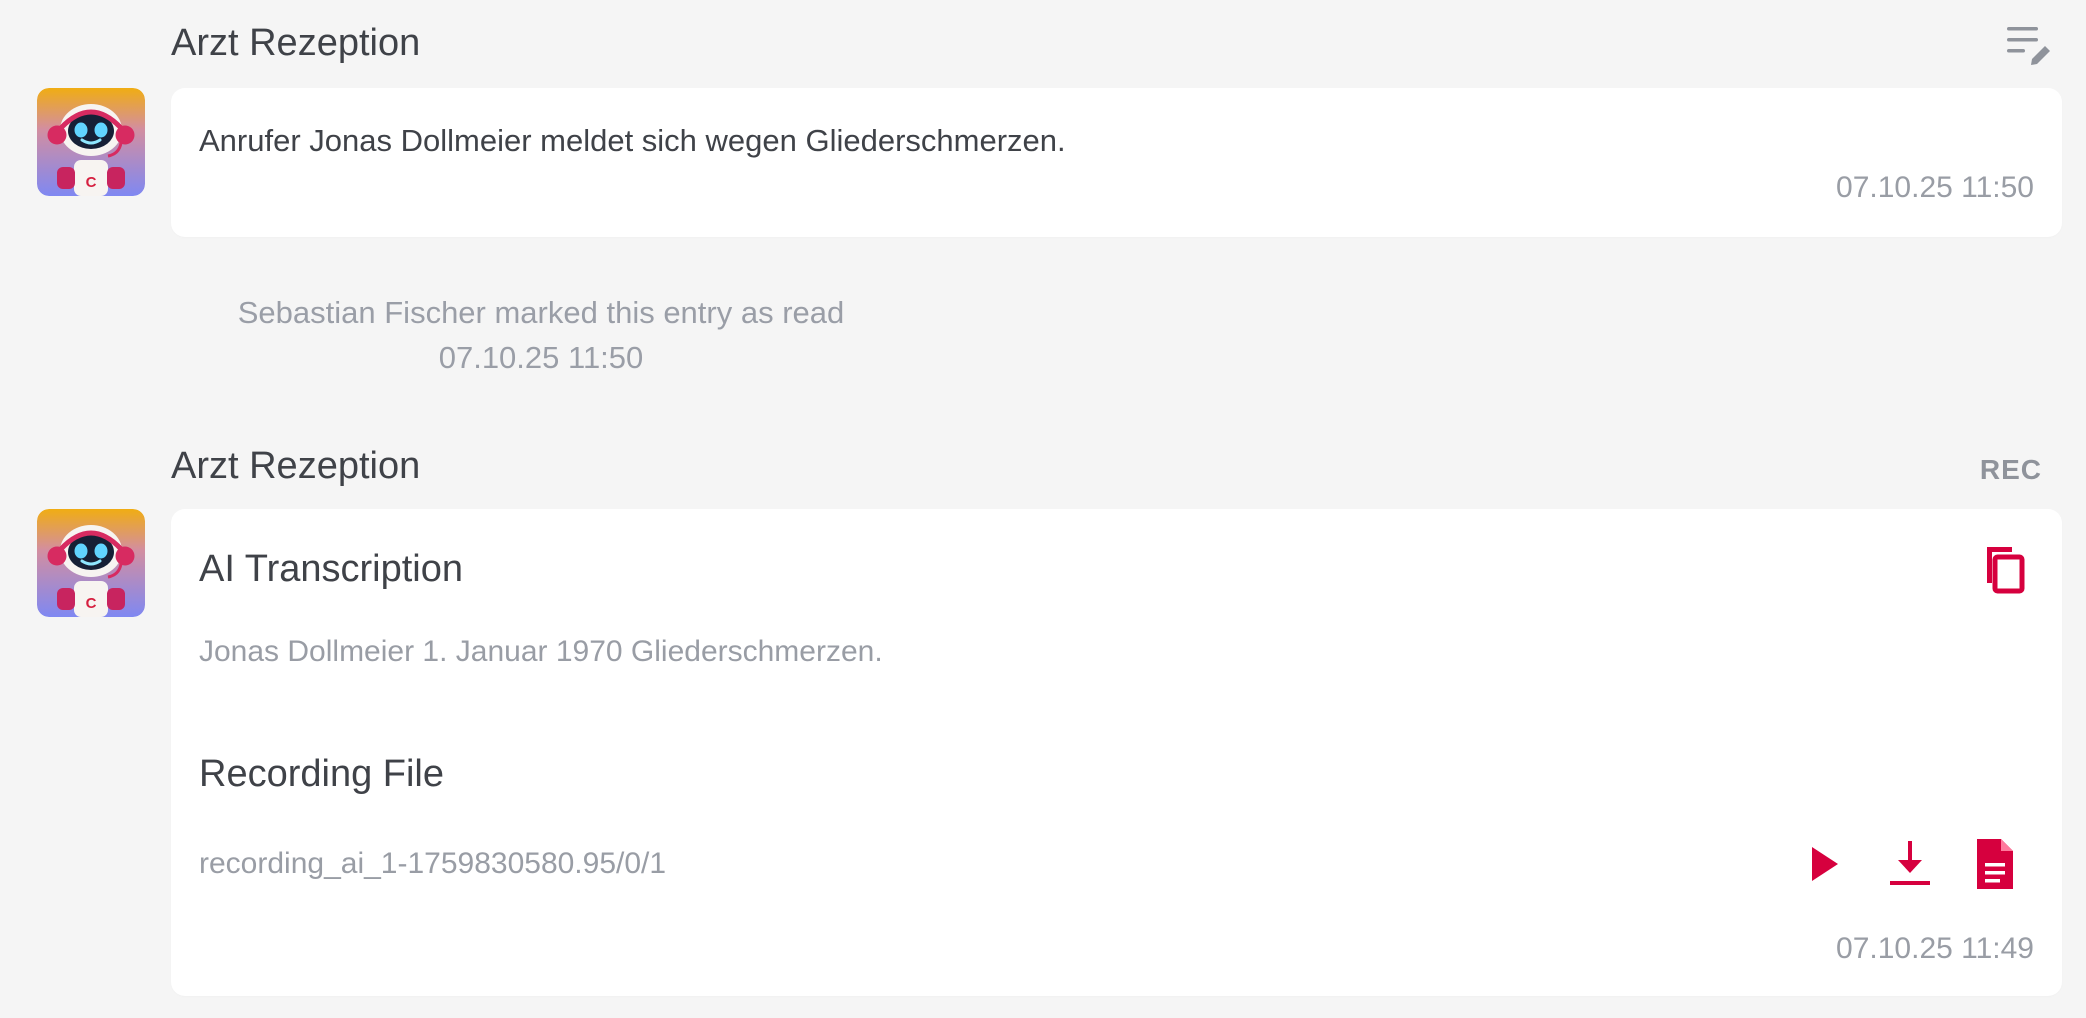 The height and width of the screenshot is (1018, 2086). I want to click on edit-notes-icon, so click(2027, 44).